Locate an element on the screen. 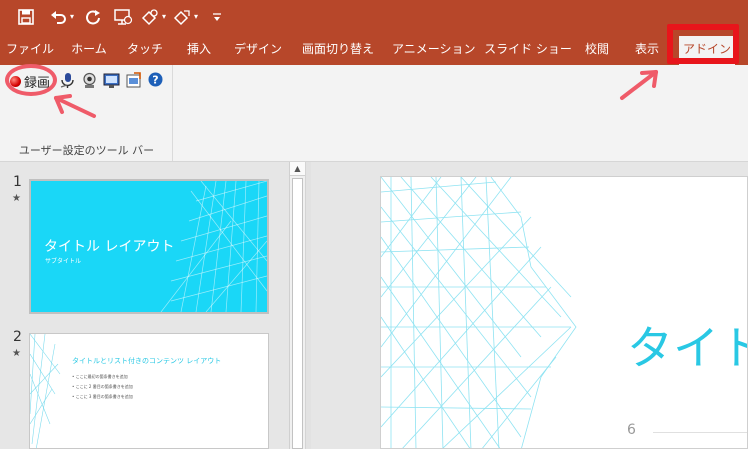  undo-icon: ▾ is located at coordinates (62, 17).